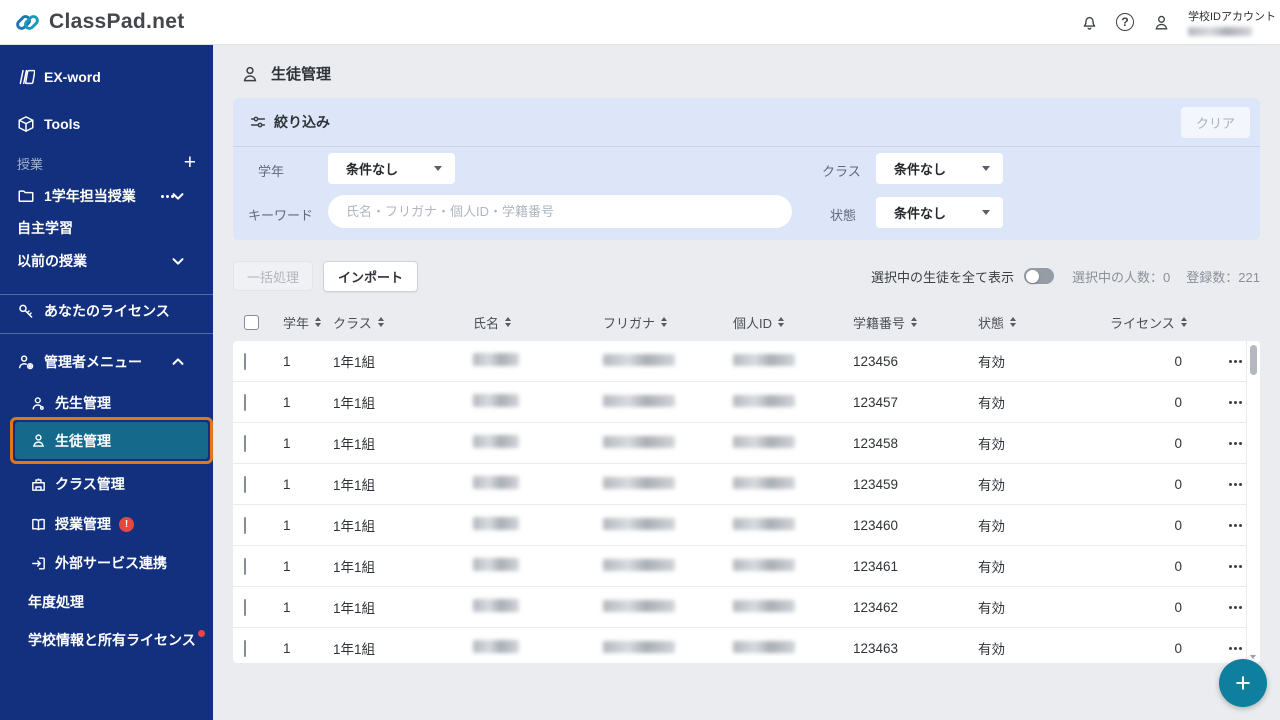 The image size is (1280, 720). I want to click on account-info: 学校IDアカウント, so click(1232, 22).